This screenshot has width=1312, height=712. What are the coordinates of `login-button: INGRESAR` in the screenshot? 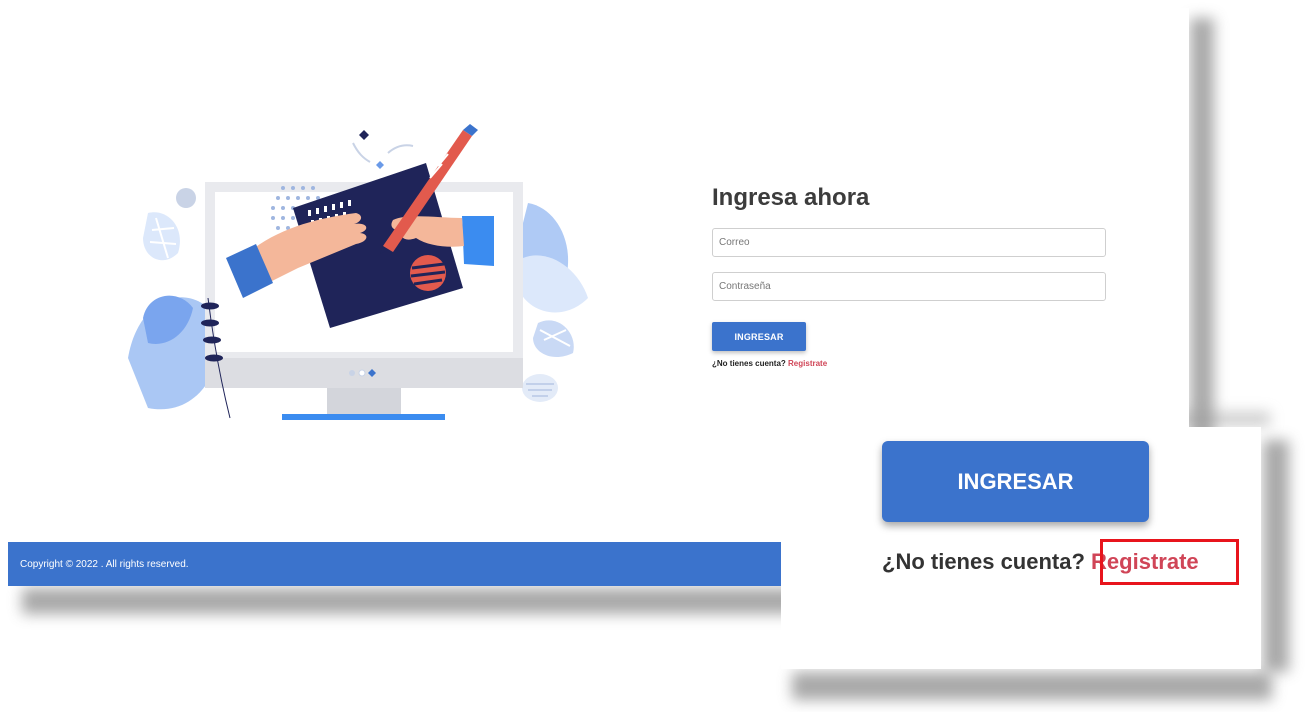 It's located at (759, 336).